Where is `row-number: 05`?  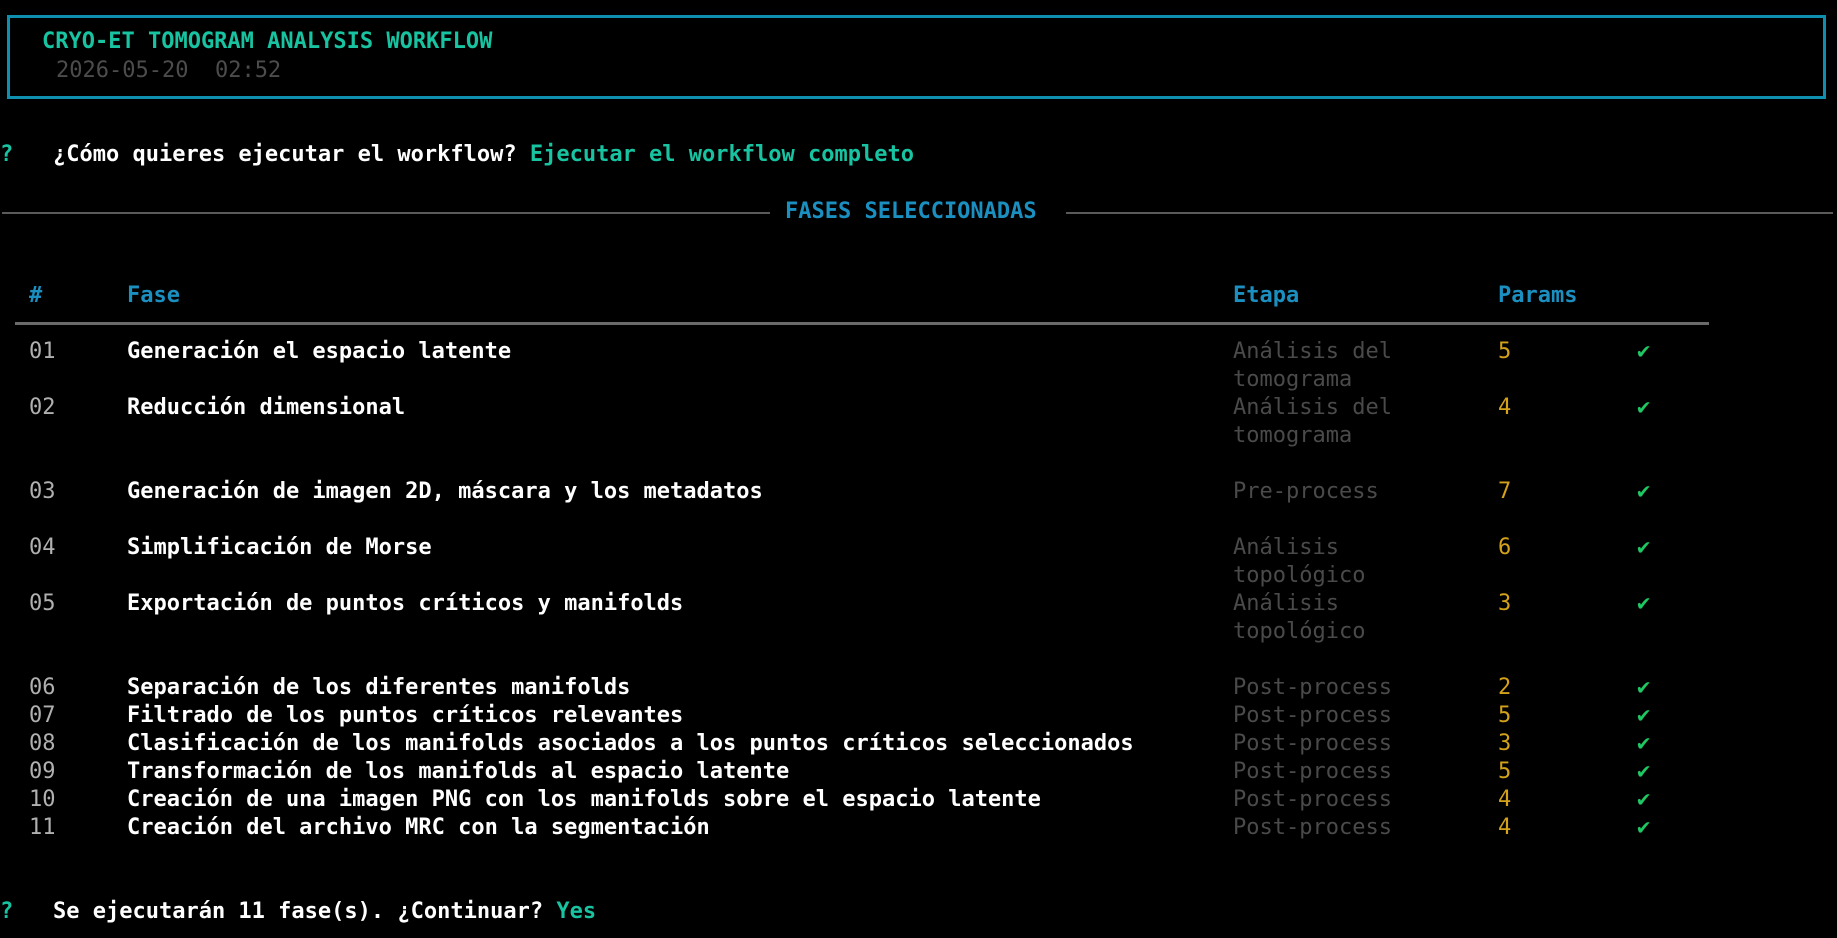 row-number: 05 is located at coordinates (42, 603).